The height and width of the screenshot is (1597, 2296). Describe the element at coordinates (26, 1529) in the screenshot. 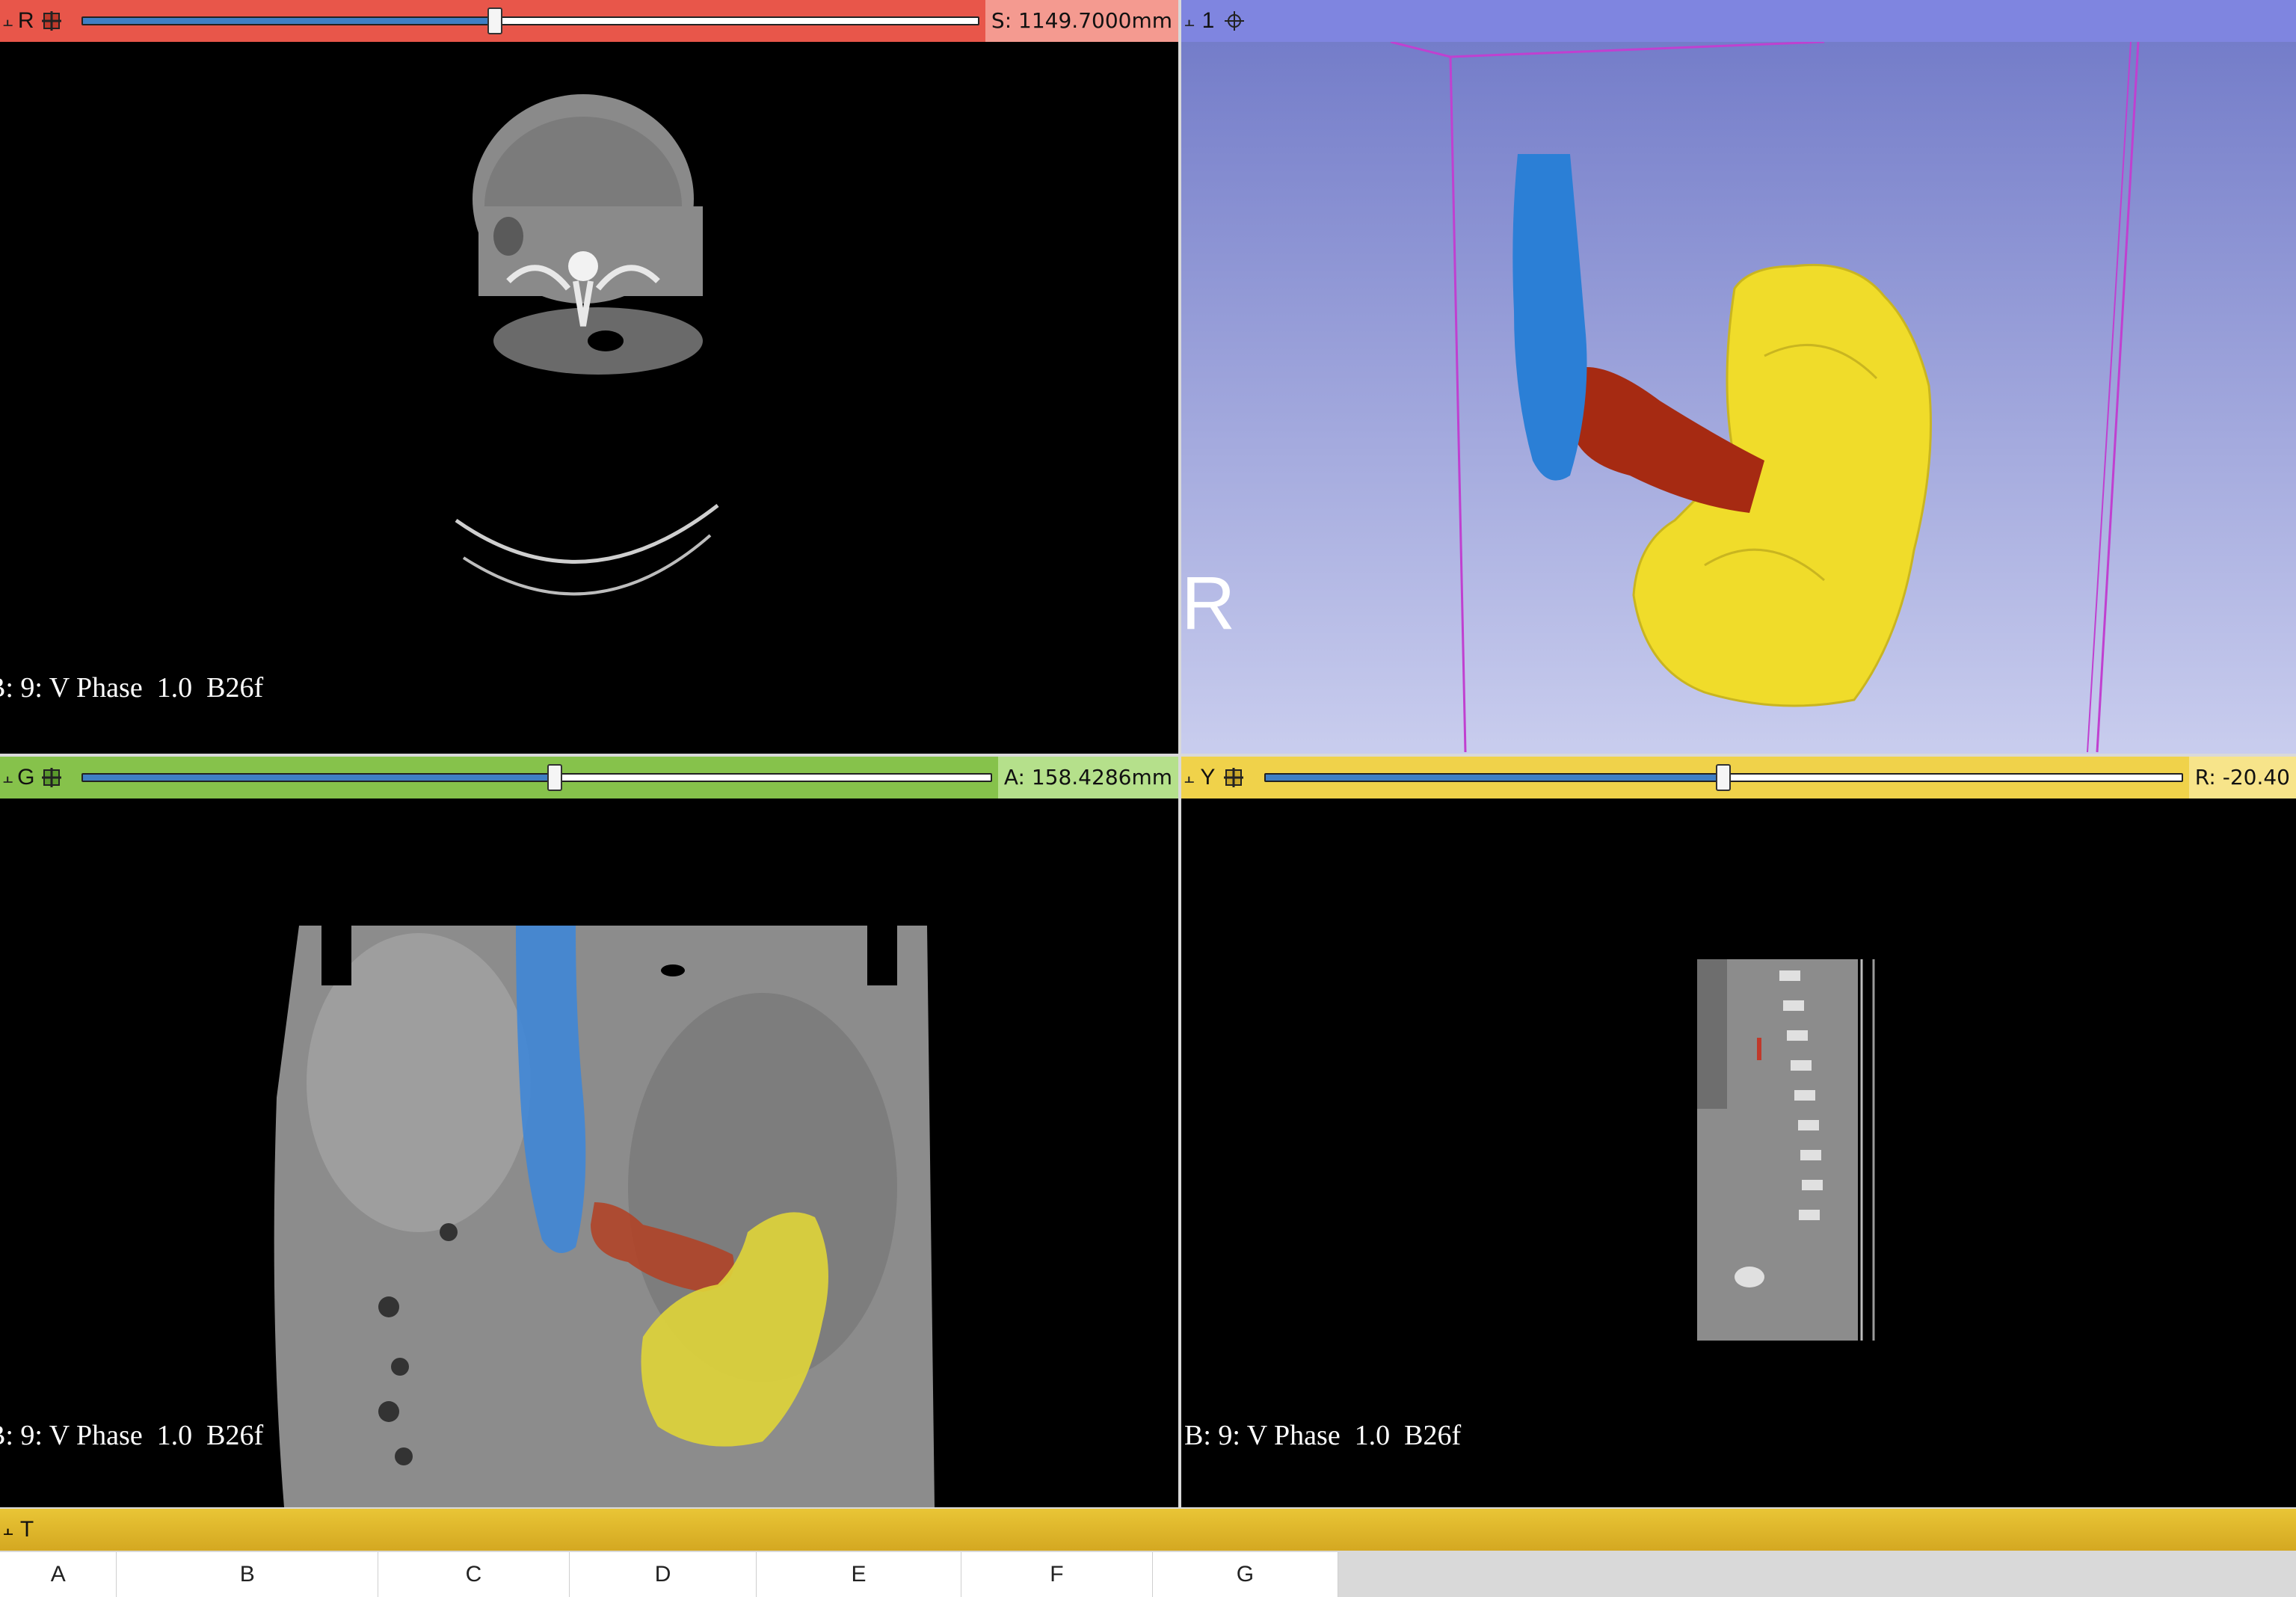

I see `view-letter: T` at that location.